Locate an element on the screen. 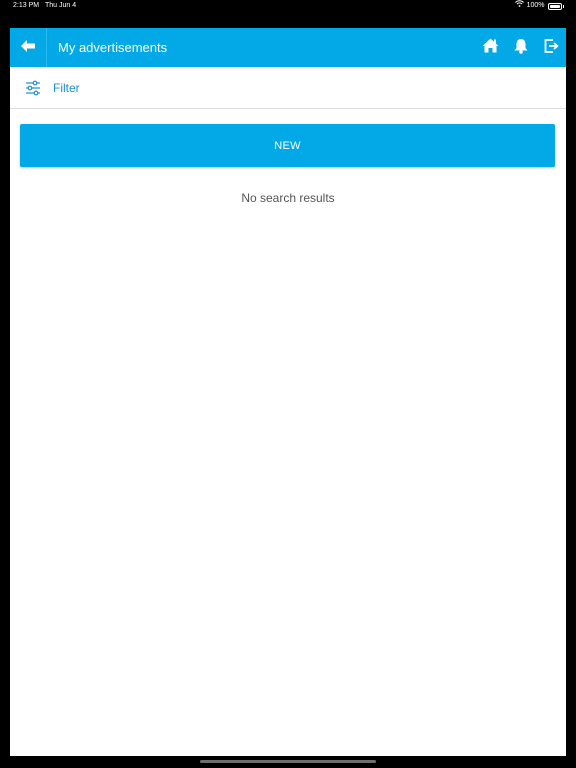 This screenshot has width=576, height=768. back-button is located at coordinates (28, 47).